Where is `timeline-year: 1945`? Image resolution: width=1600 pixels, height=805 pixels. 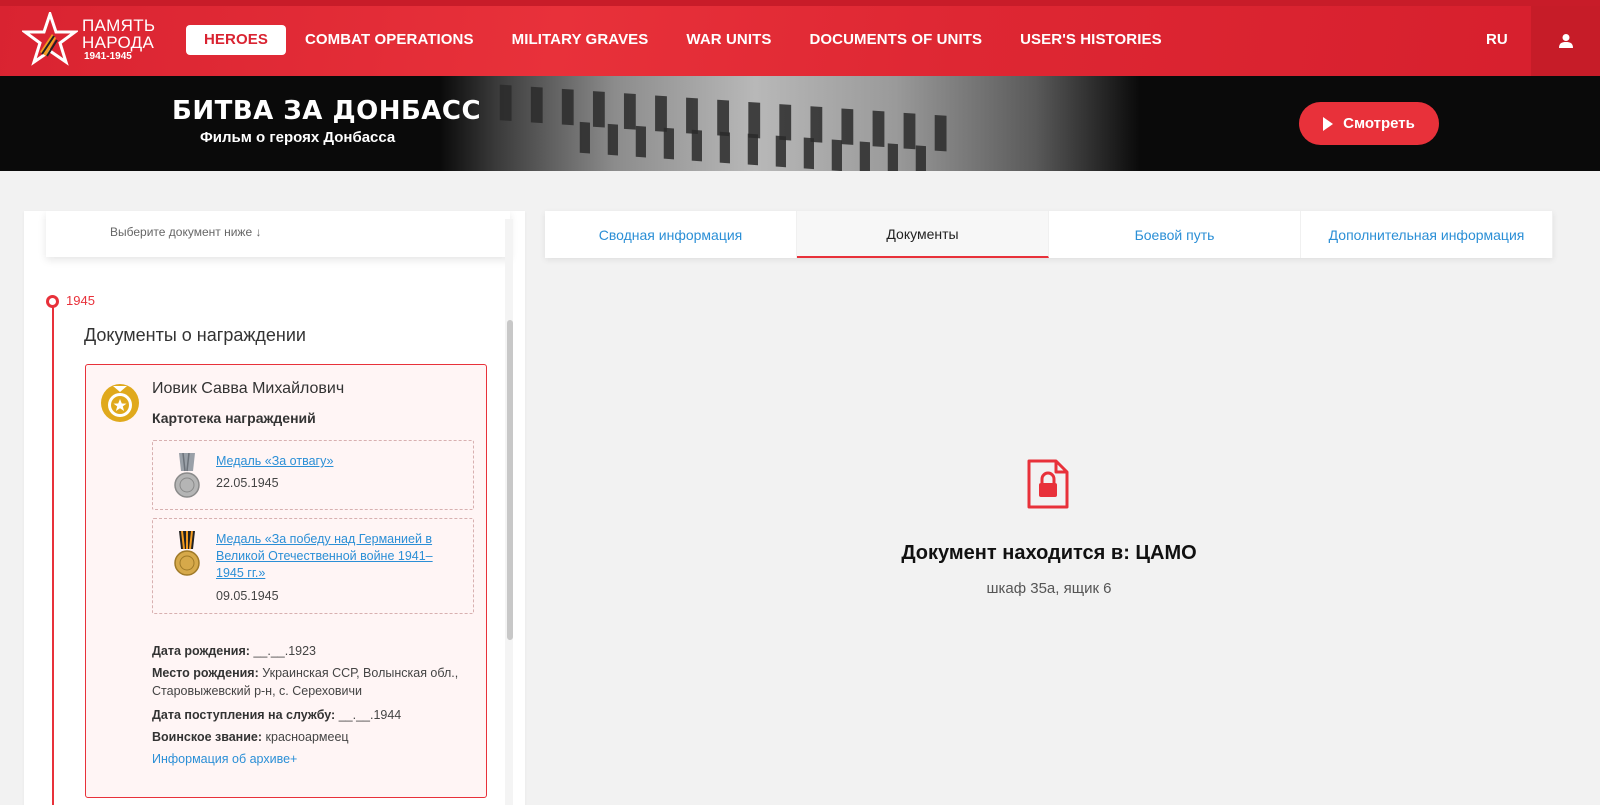
timeline-year: 1945 is located at coordinates (80, 300).